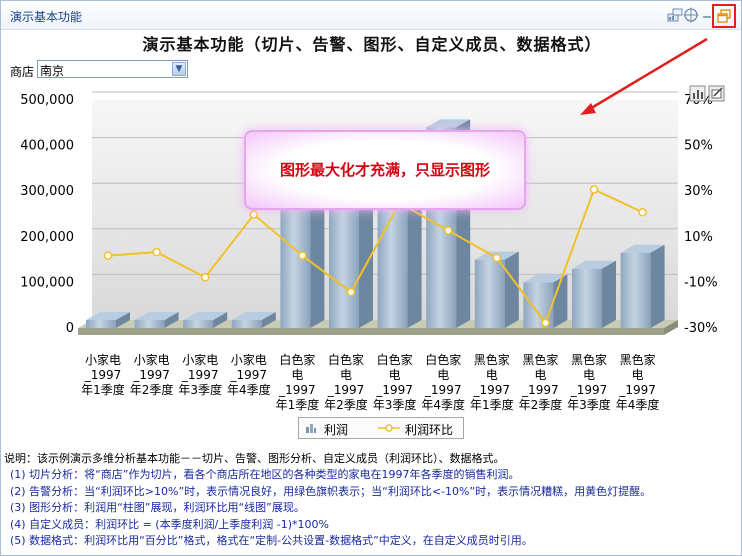 Image resolution: width=742 pixels, height=556 pixels. What do you see at coordinates (389, 428) in the screenshot?
I see `legend-line-icon` at bounding box center [389, 428].